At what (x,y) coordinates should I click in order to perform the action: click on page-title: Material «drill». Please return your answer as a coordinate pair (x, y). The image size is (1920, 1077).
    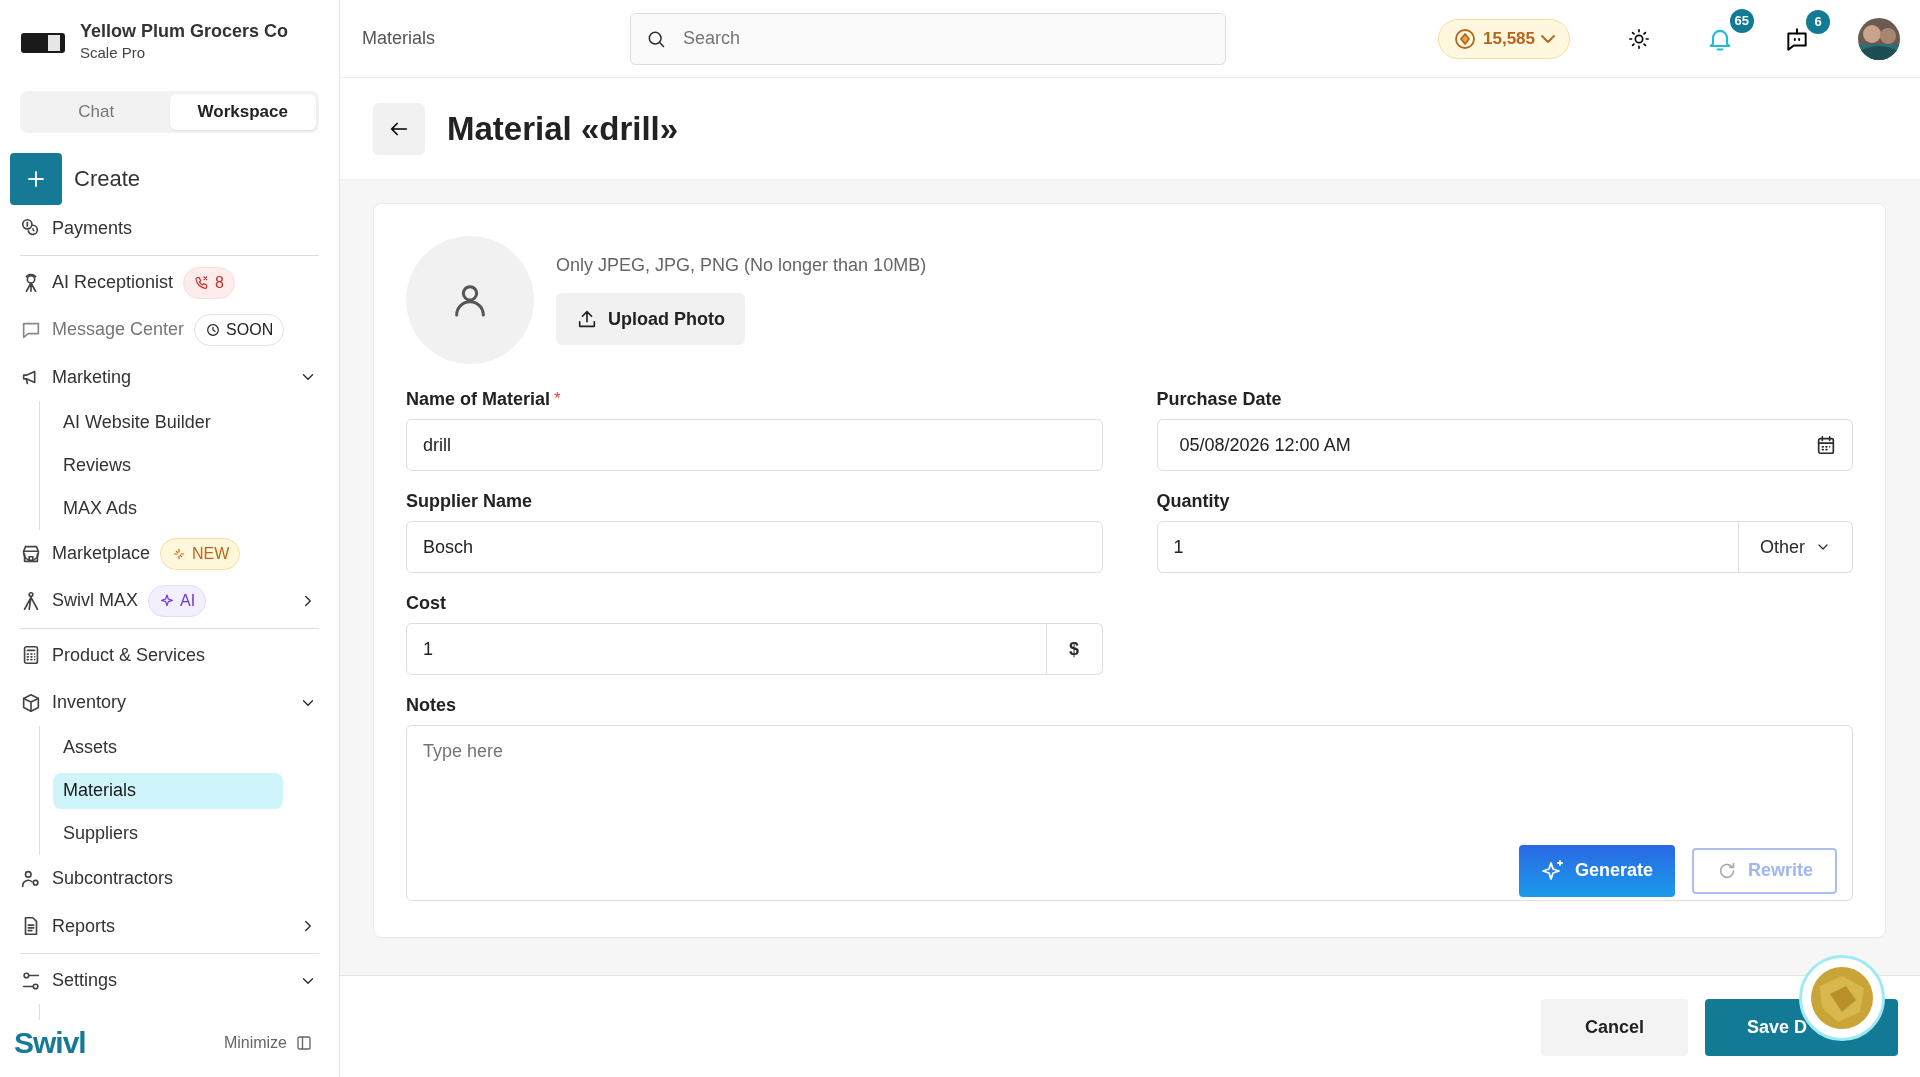
    Looking at the image, I should click on (563, 128).